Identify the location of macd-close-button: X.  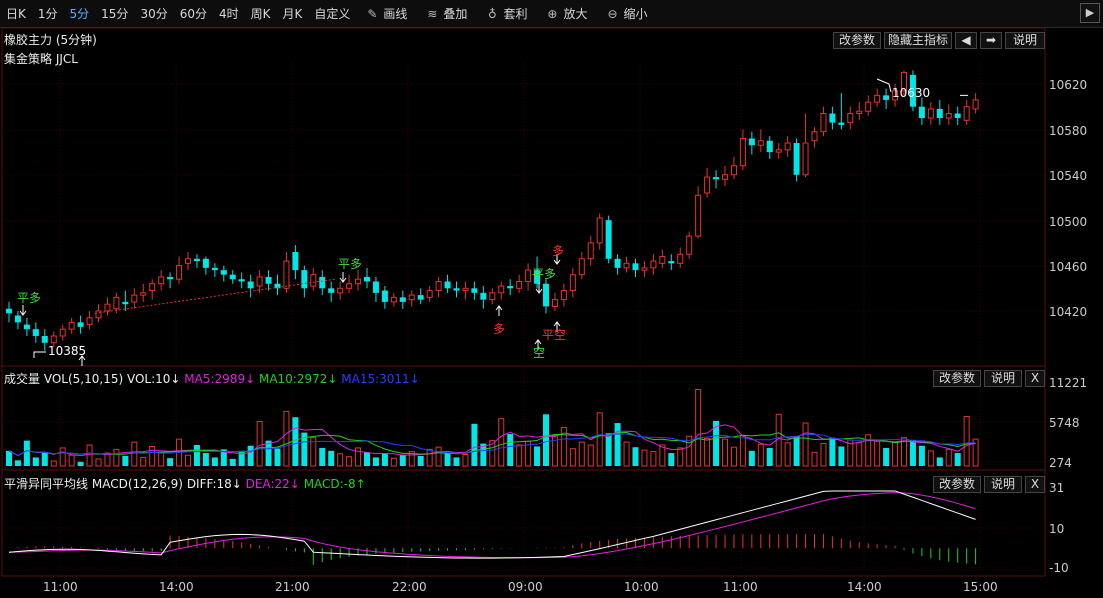
(1035, 484).